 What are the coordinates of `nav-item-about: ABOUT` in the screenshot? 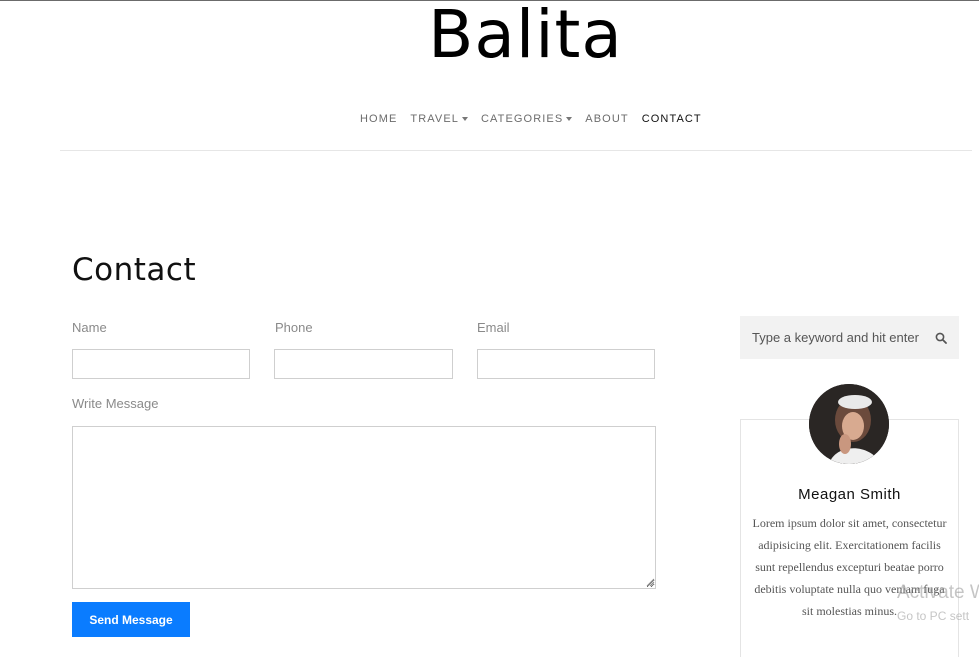 It's located at (606, 119).